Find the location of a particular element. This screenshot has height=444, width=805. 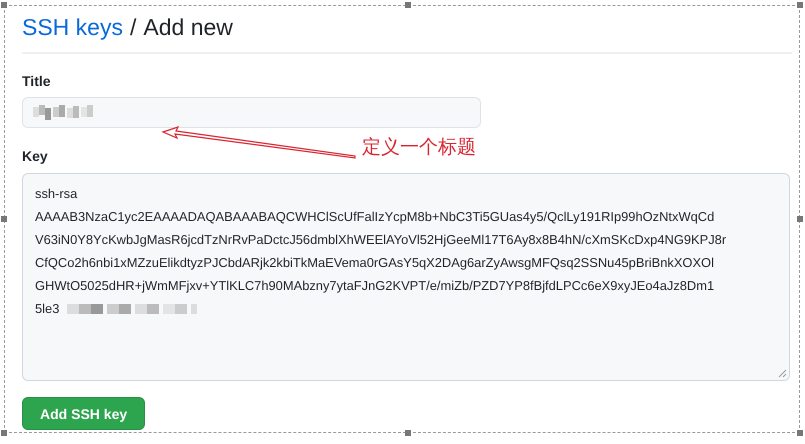

resize-handle-icon is located at coordinates (782, 373).